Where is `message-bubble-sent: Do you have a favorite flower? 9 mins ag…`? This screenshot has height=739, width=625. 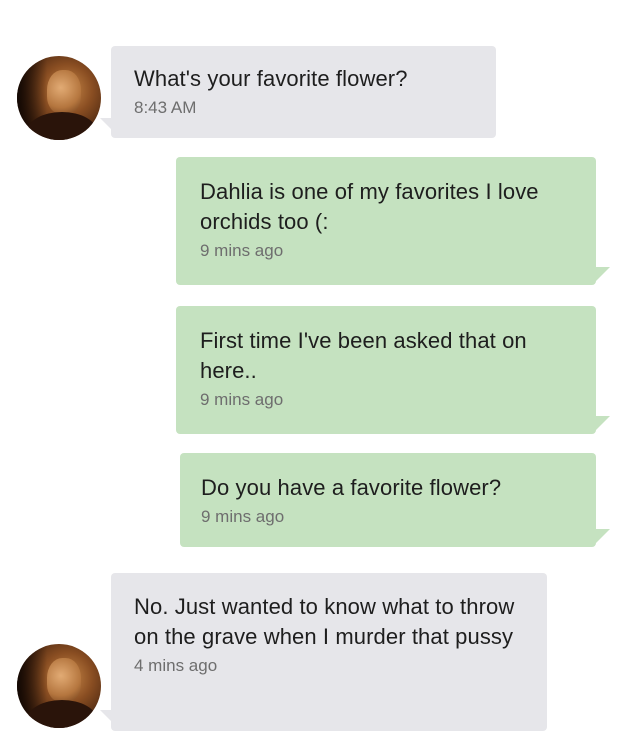 message-bubble-sent: Do you have a favorite flower? 9 mins ag… is located at coordinates (388, 500).